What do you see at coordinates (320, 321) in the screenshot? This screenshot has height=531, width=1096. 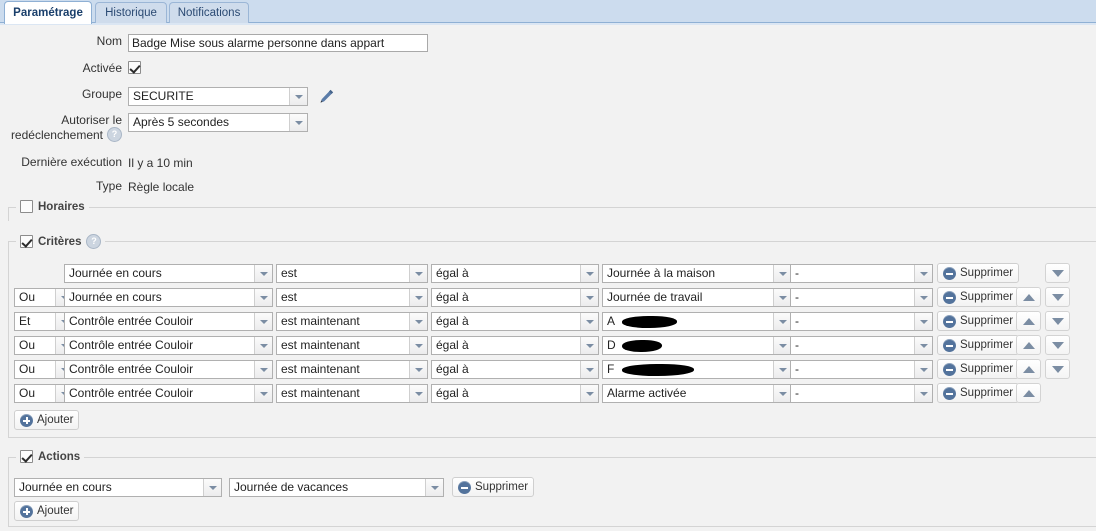 I see `criteria-operator-value: est maintenant` at bounding box center [320, 321].